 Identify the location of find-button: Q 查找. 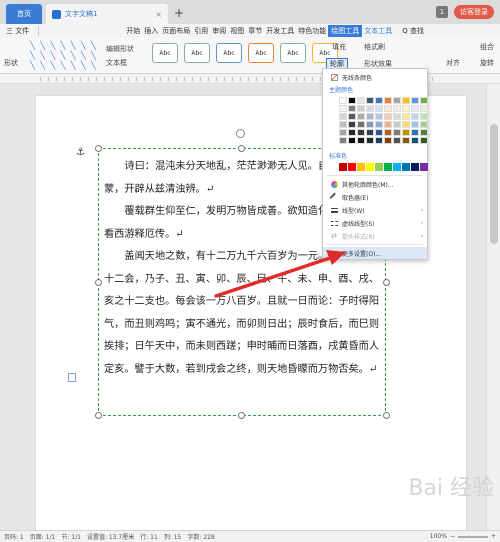
(413, 31).